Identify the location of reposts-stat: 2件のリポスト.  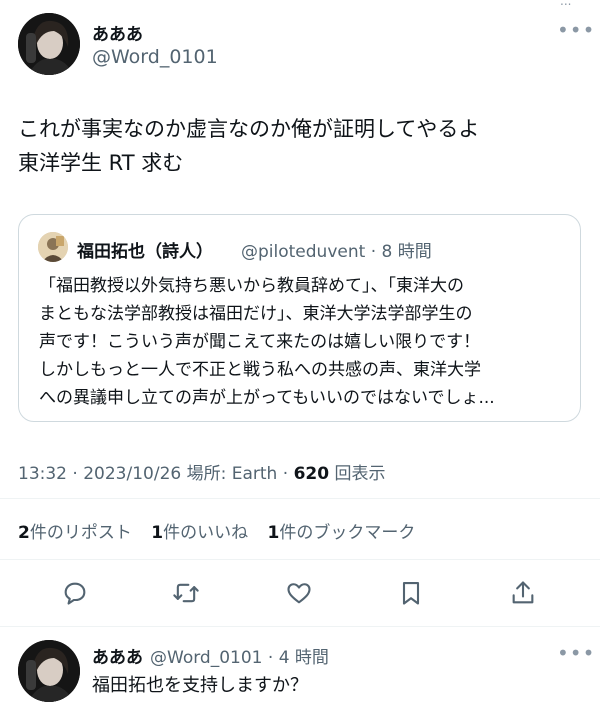
(75, 533).